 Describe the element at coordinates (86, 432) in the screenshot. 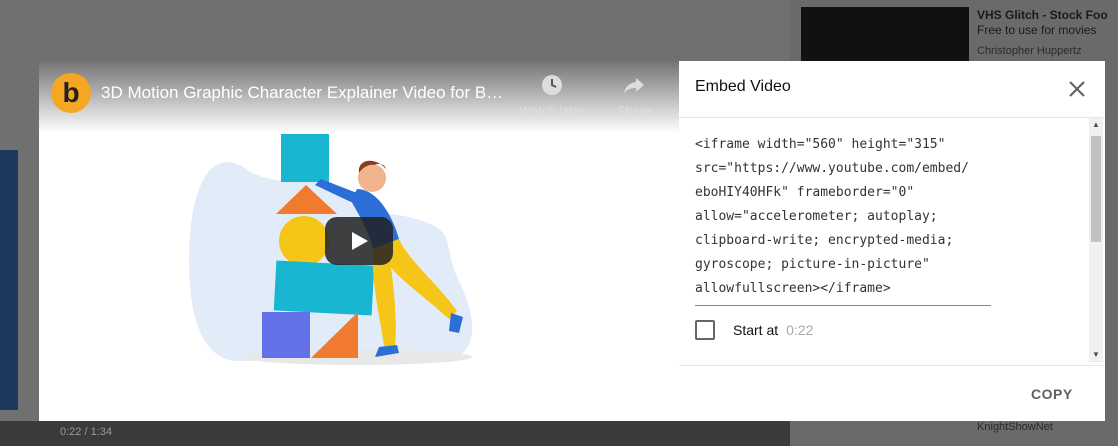

I see `player-time: 0:22 / 1:34` at that location.